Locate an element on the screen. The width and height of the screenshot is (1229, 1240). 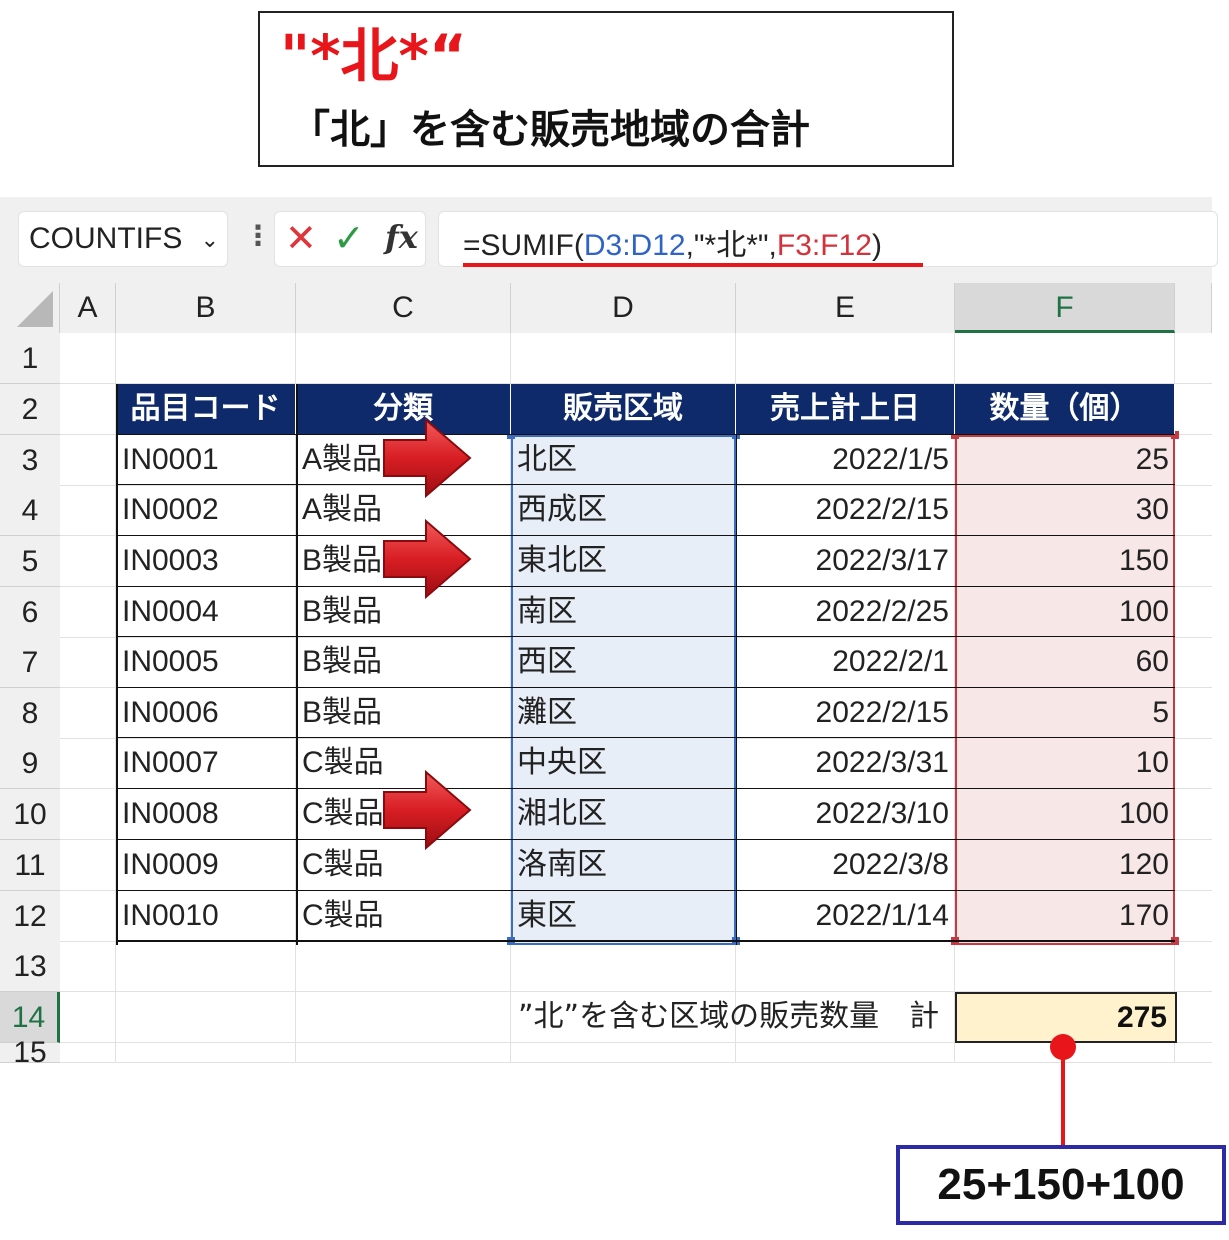
column-header-b: B is located at coordinates (206, 308).